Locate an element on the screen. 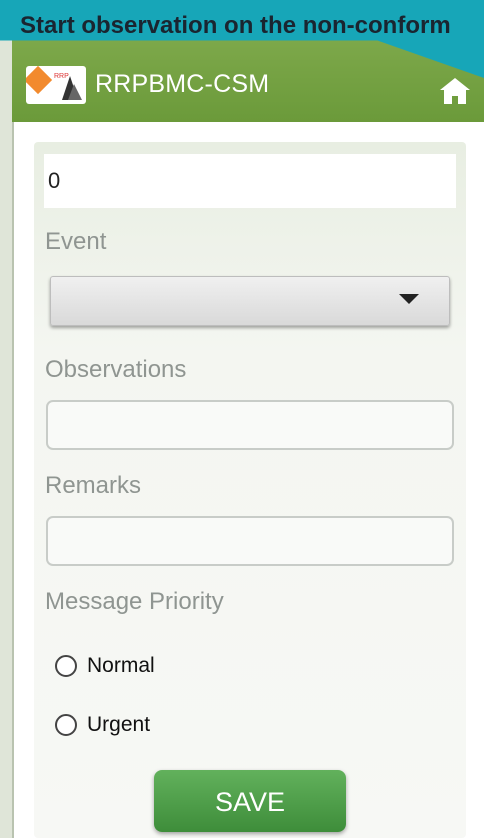 Image resolution: width=484 pixels, height=838 pixels. radio-label-urgent: Urgent is located at coordinates (119, 724).